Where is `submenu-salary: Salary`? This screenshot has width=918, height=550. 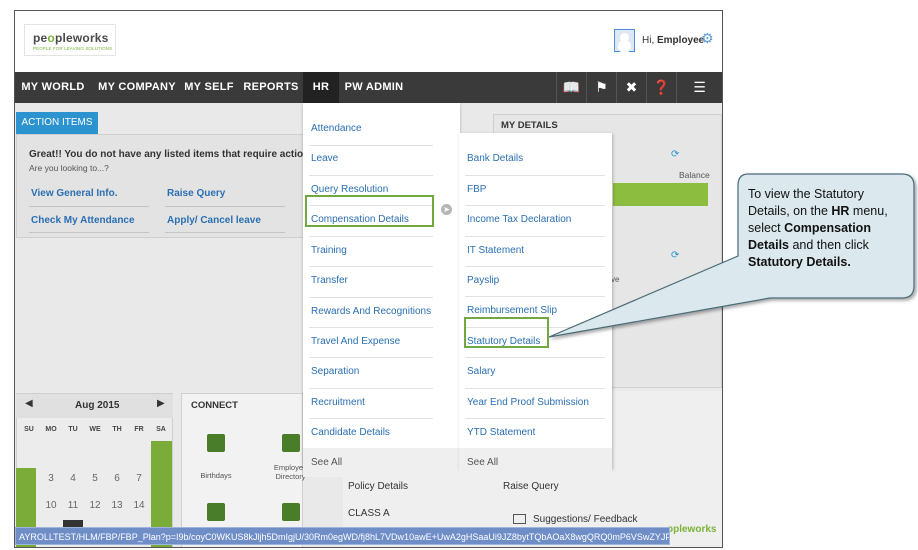 submenu-salary: Salary is located at coordinates (481, 372).